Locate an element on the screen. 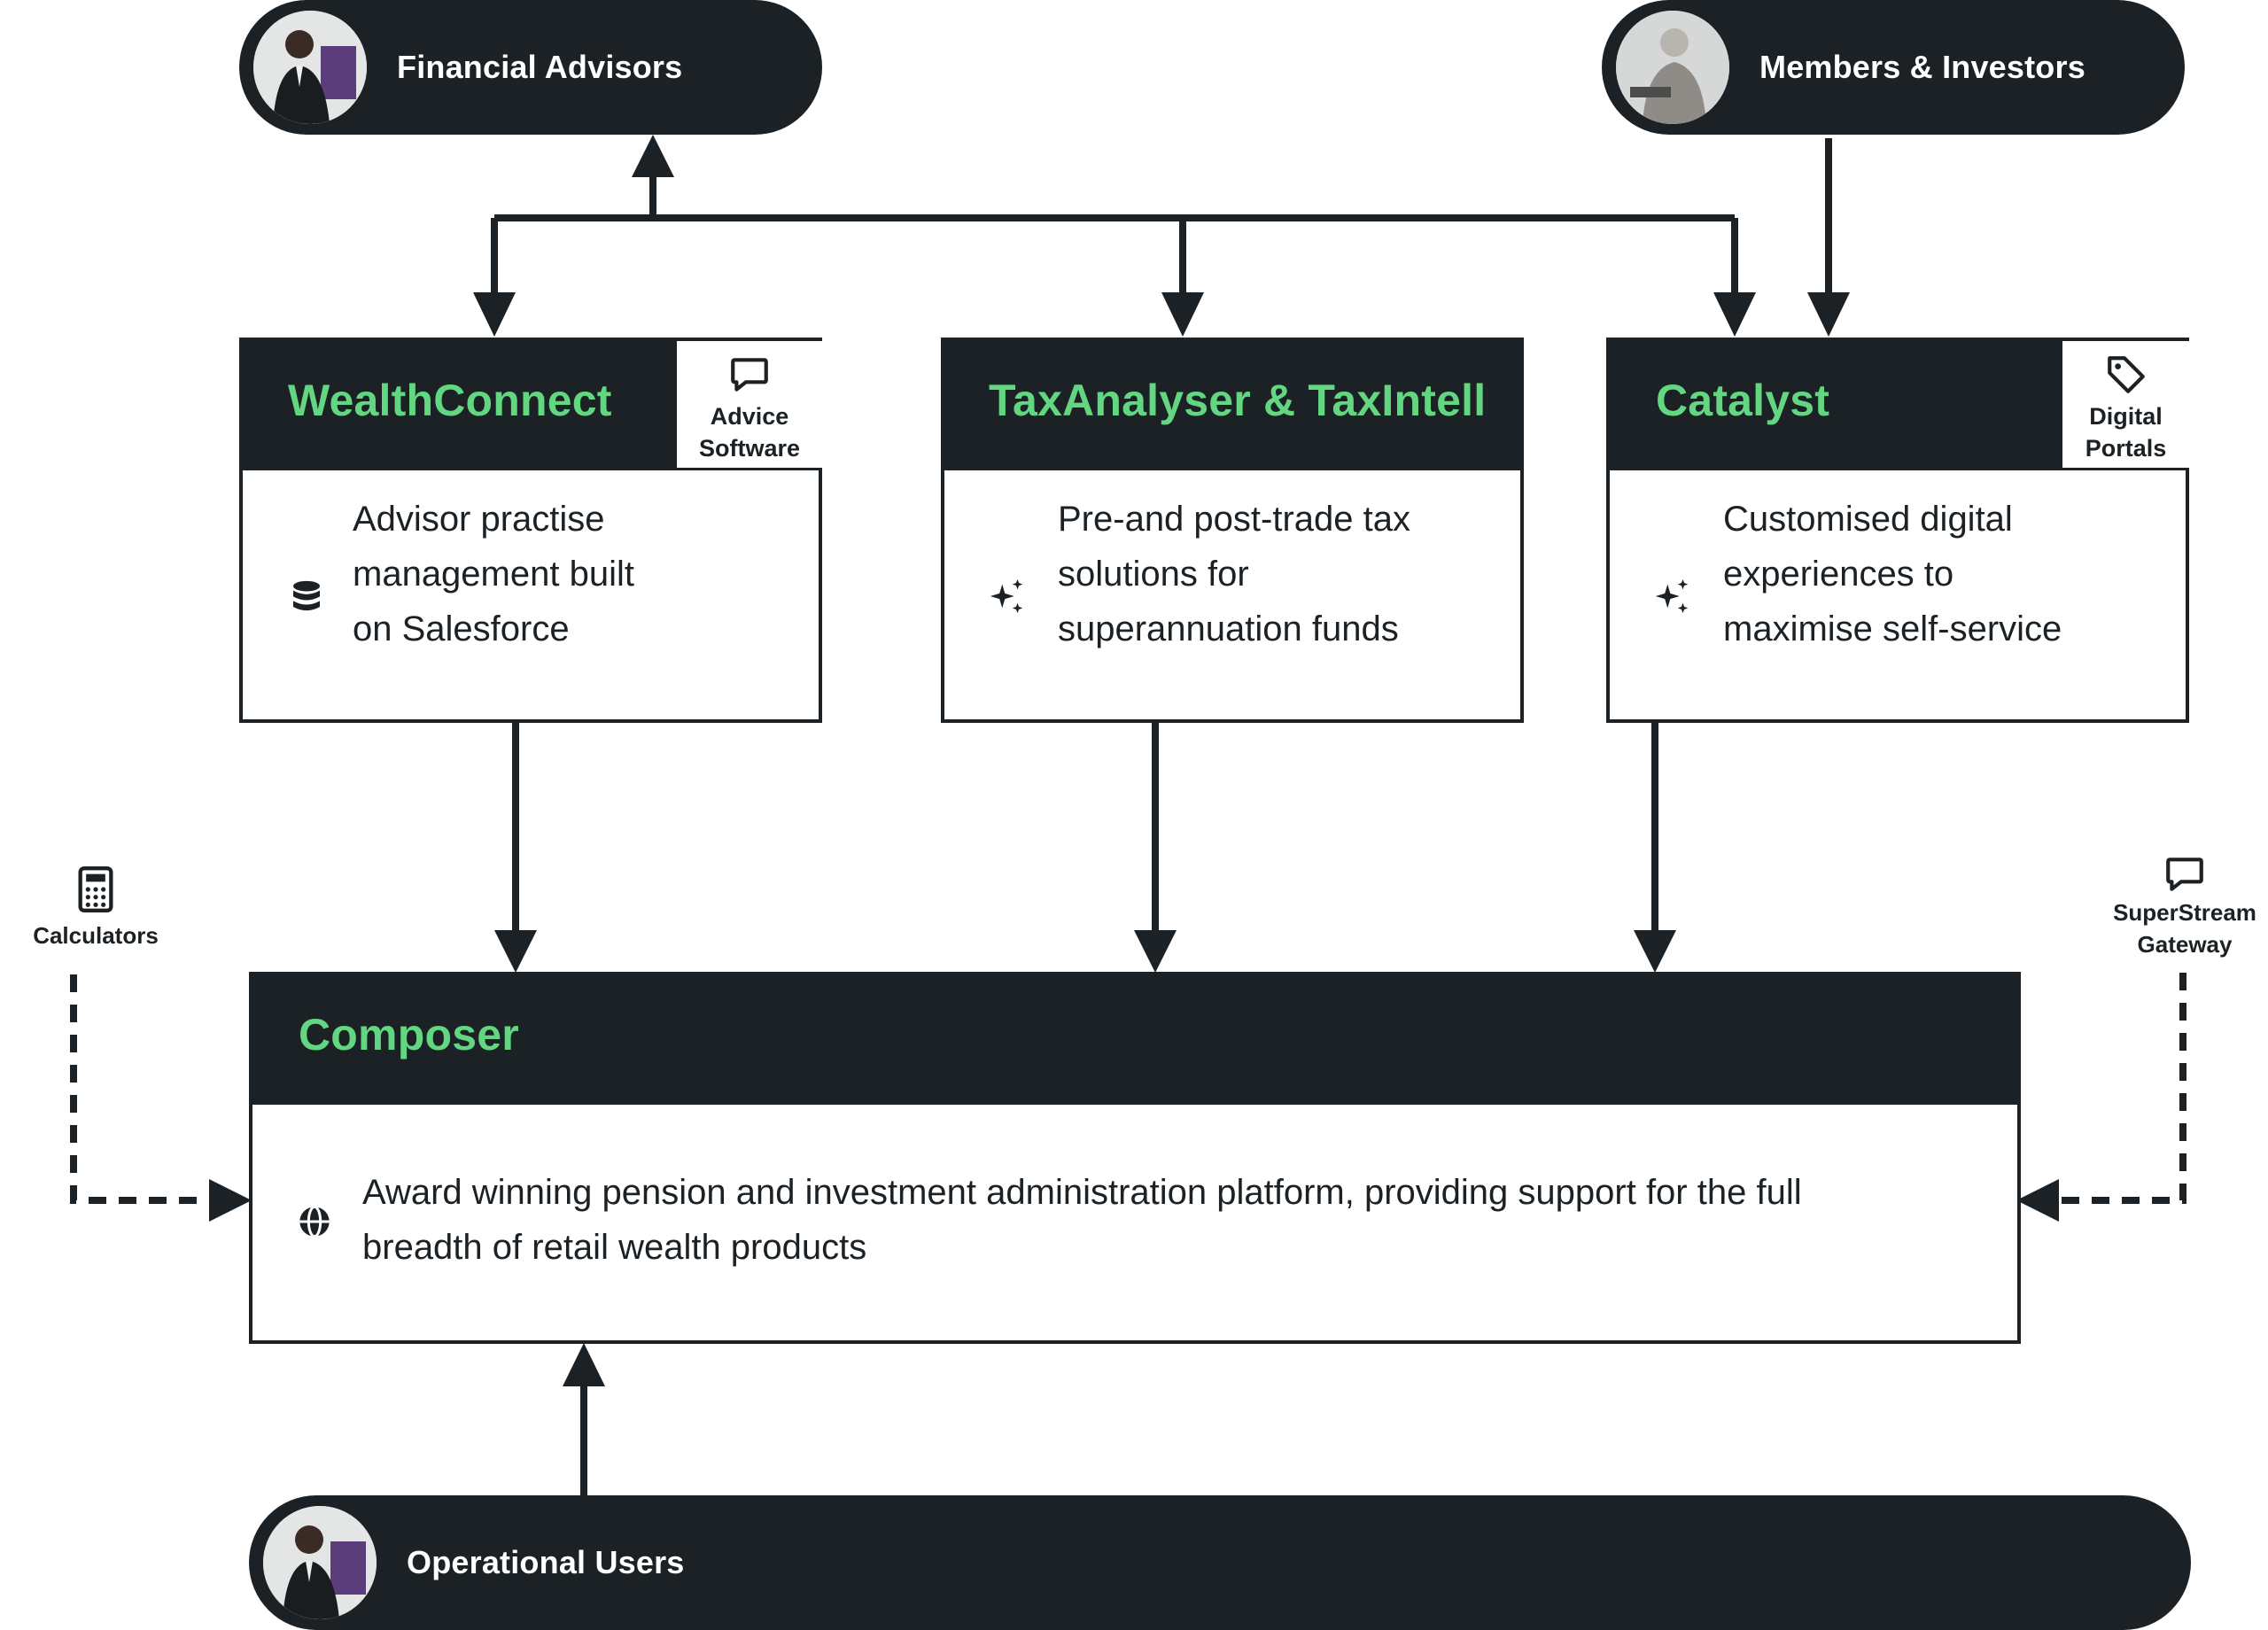 The width and height of the screenshot is (2268, 1630). operational-users-pill: Operational Users is located at coordinates (1220, 1562).